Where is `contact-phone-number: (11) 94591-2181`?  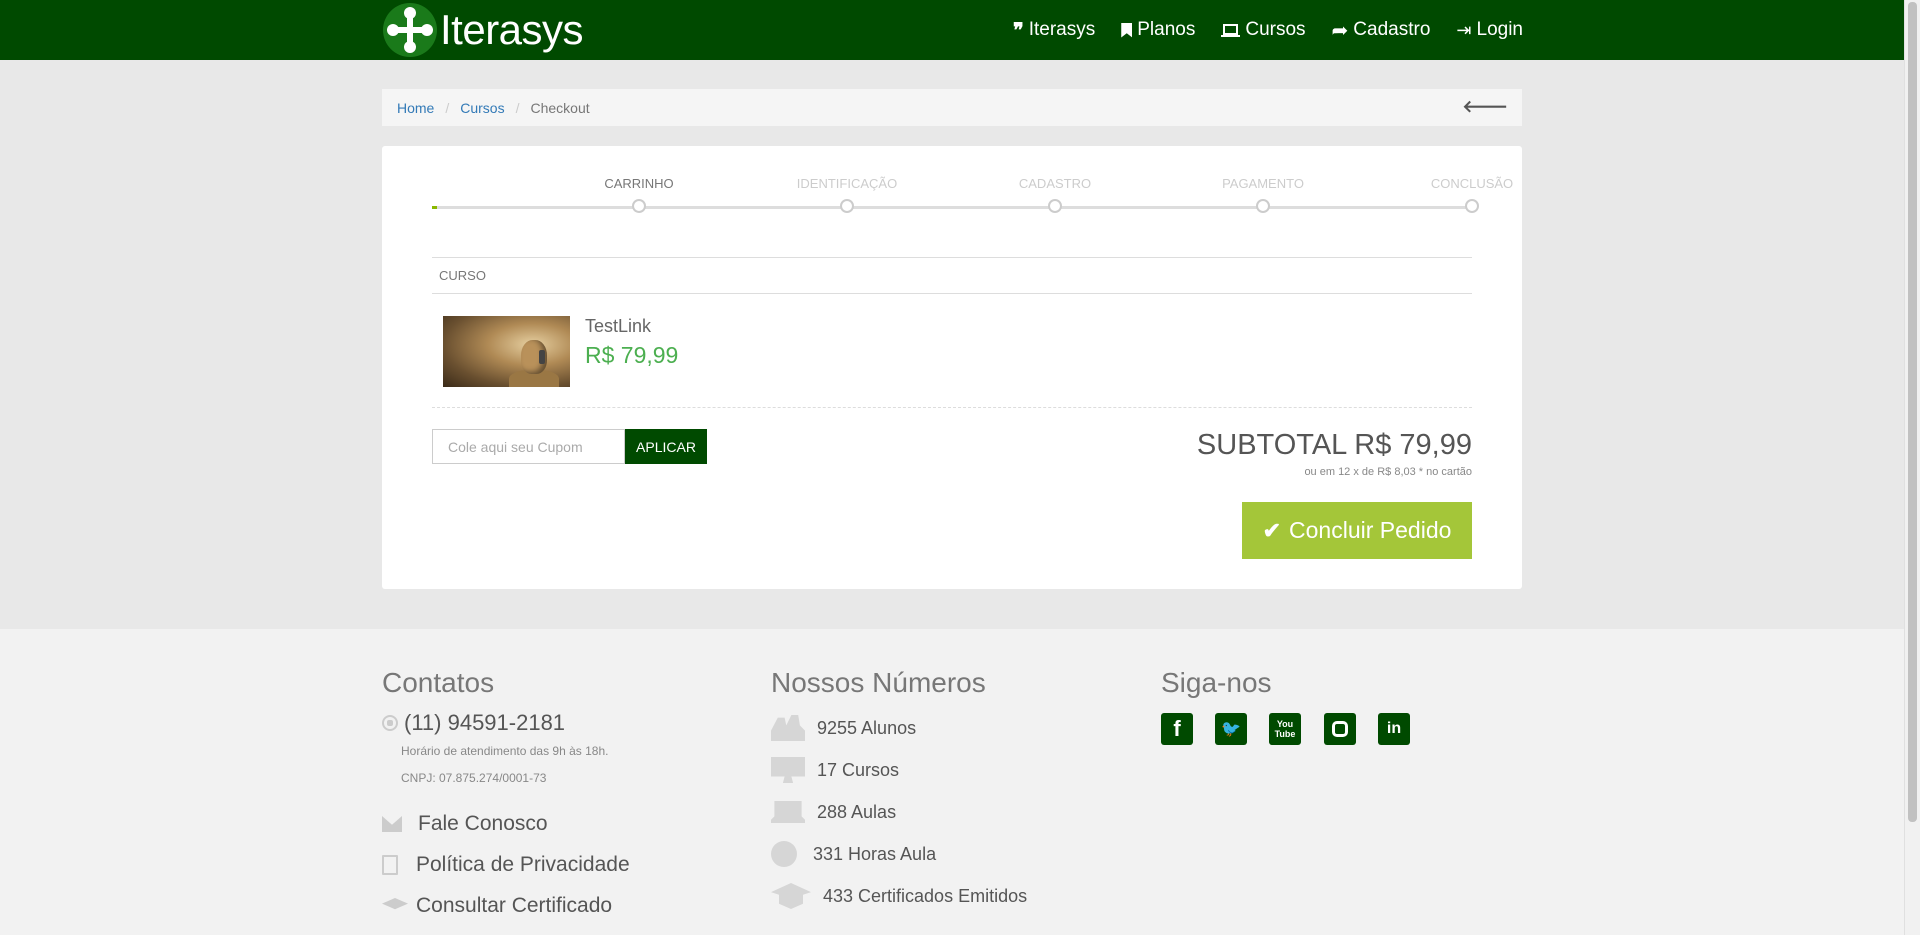 contact-phone-number: (11) 94591-2181 is located at coordinates (485, 722).